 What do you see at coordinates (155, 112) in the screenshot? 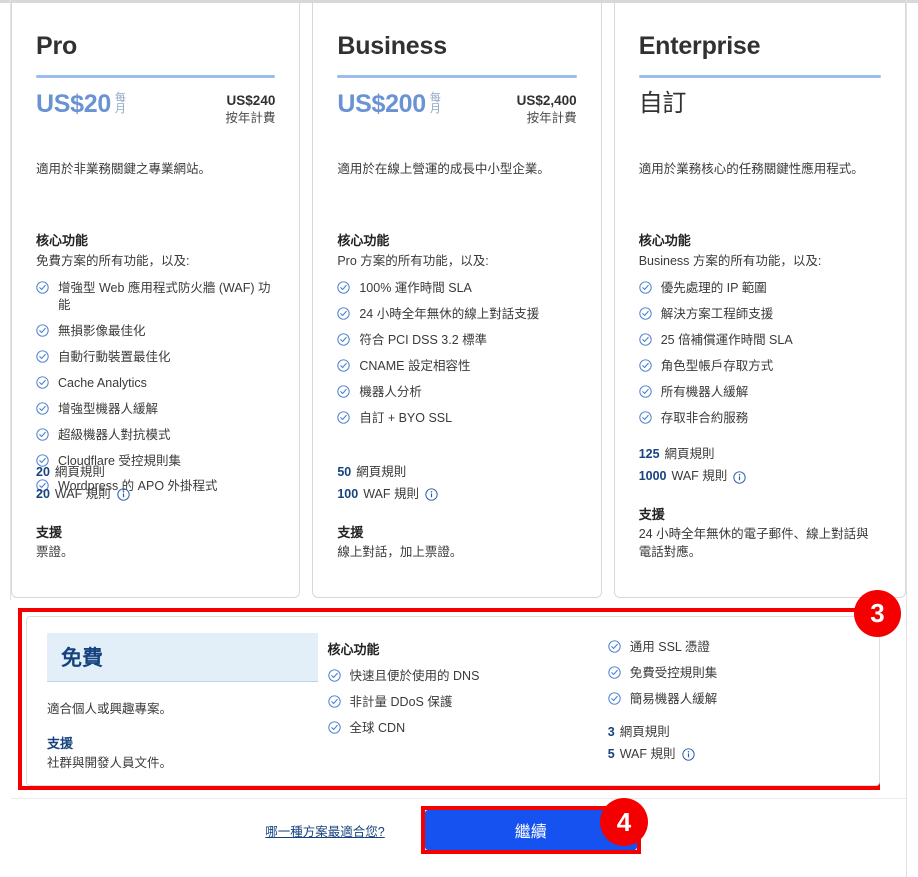
I see `plan-price-row: US$20 每月 US$240 按年計費` at bounding box center [155, 112].